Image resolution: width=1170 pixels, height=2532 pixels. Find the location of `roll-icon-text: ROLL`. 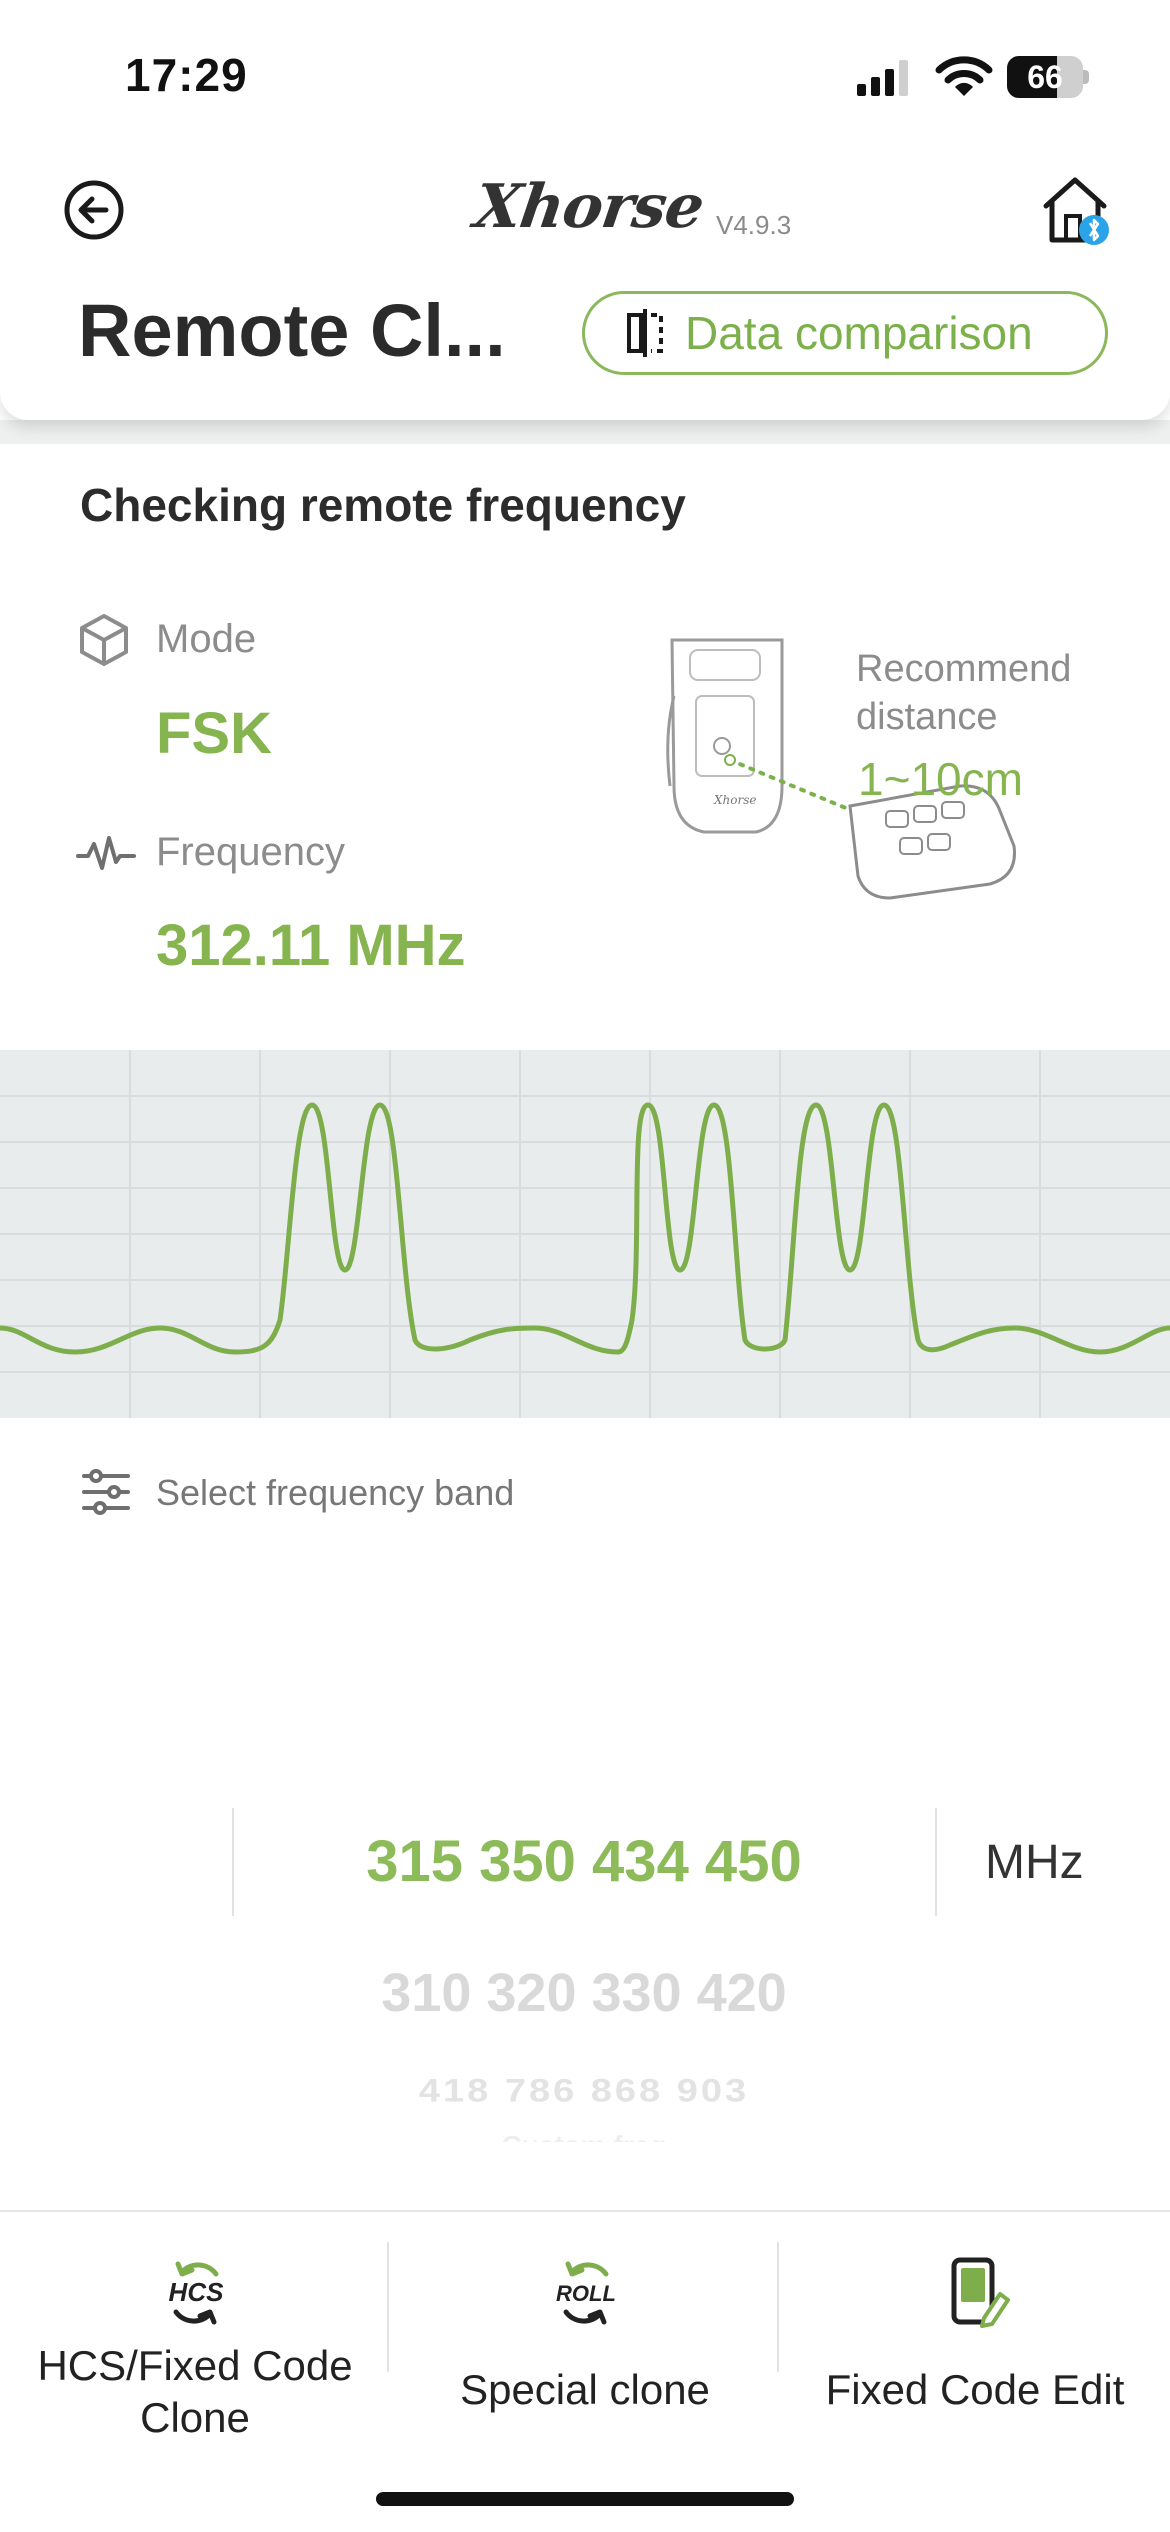

roll-icon-text: ROLL is located at coordinates (586, 2293).